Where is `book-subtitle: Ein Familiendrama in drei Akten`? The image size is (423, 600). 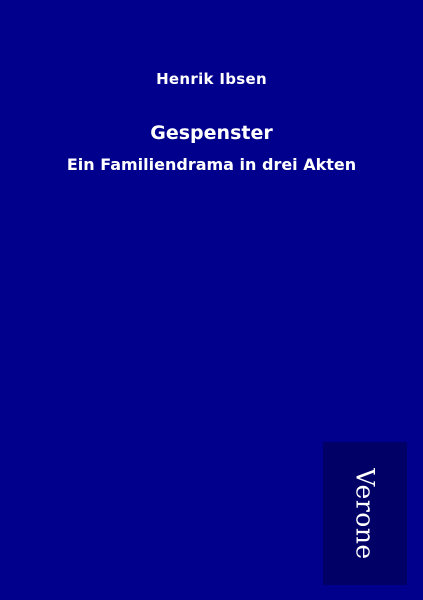 book-subtitle: Ein Familiendrama in drei Akten is located at coordinates (211, 164).